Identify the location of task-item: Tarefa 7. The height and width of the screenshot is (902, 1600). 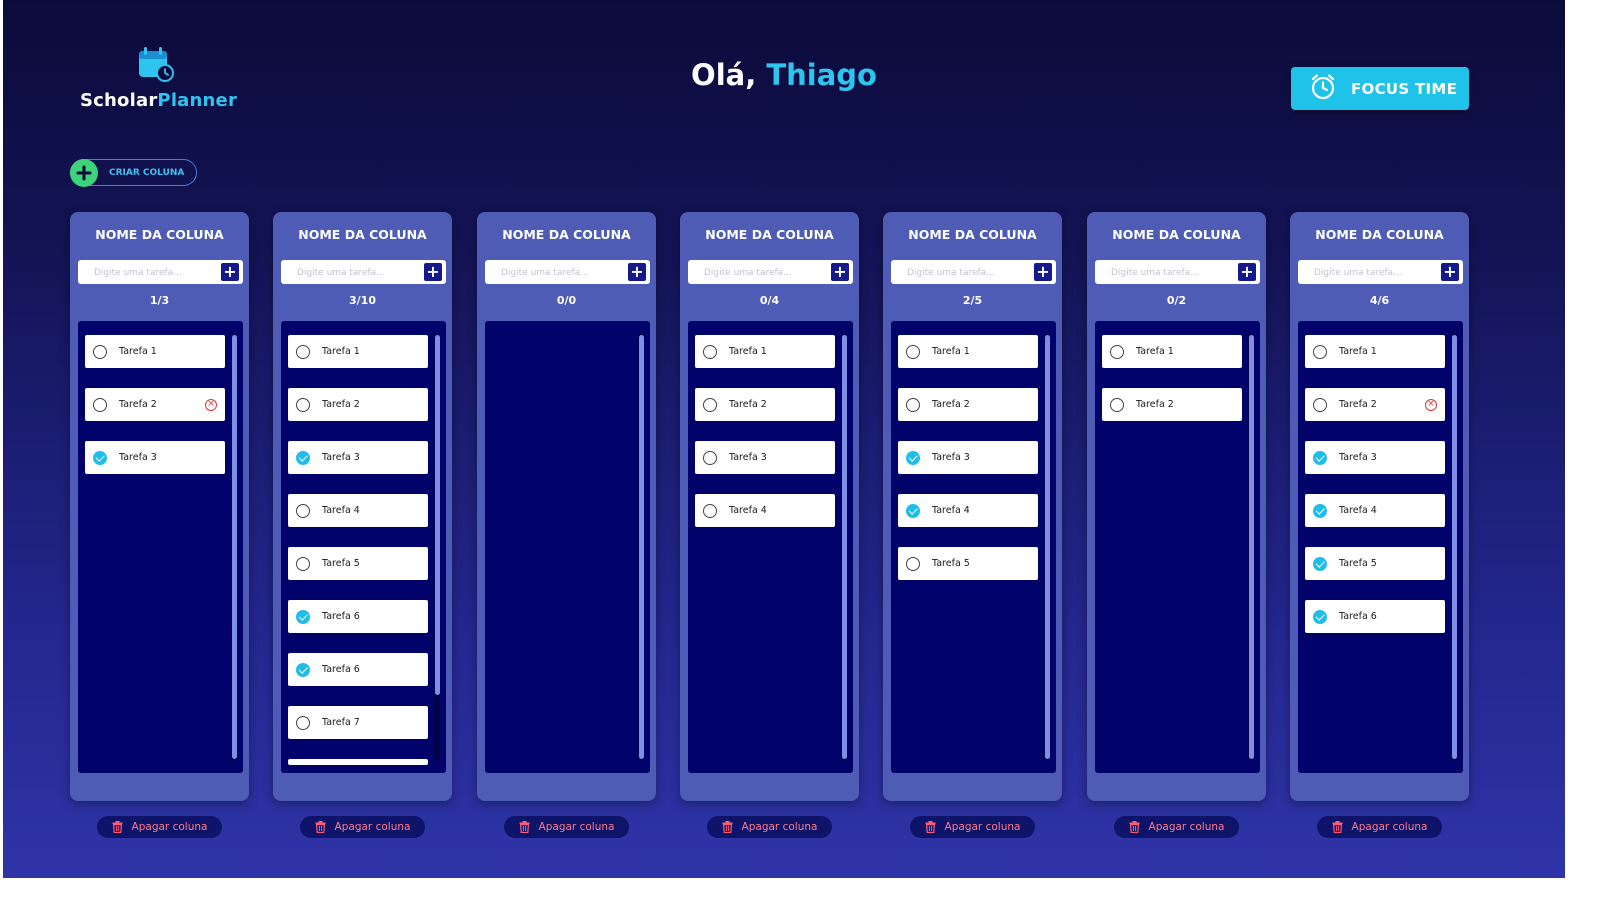
(358, 722).